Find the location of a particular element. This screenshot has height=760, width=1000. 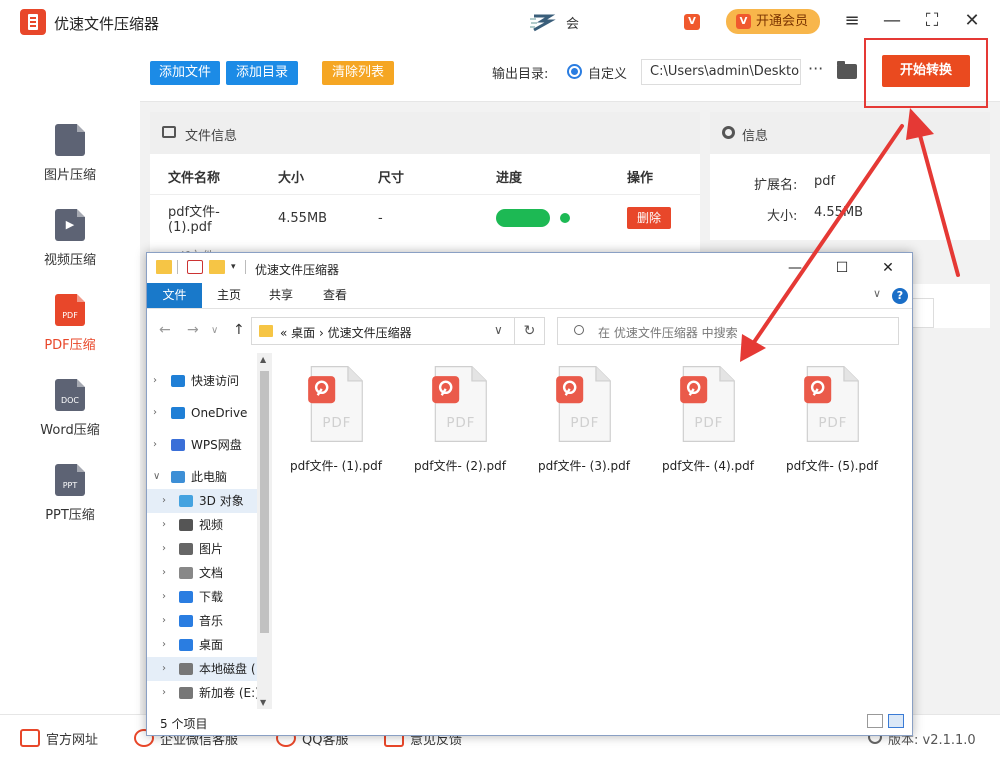

refresh-button: ↻ is located at coordinates (530, 331).